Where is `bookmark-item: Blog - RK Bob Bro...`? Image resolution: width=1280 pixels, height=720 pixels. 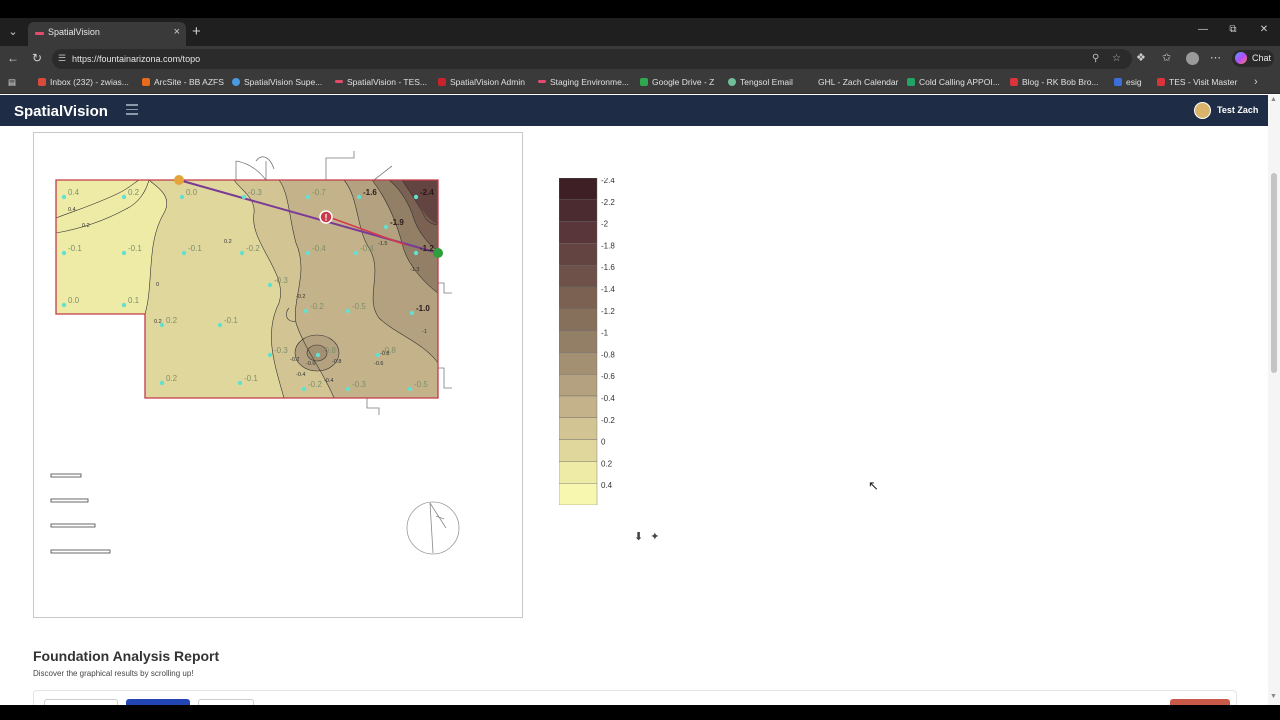
bookmark-item: Blog - RK Bob Bro... is located at coordinates (1054, 82).